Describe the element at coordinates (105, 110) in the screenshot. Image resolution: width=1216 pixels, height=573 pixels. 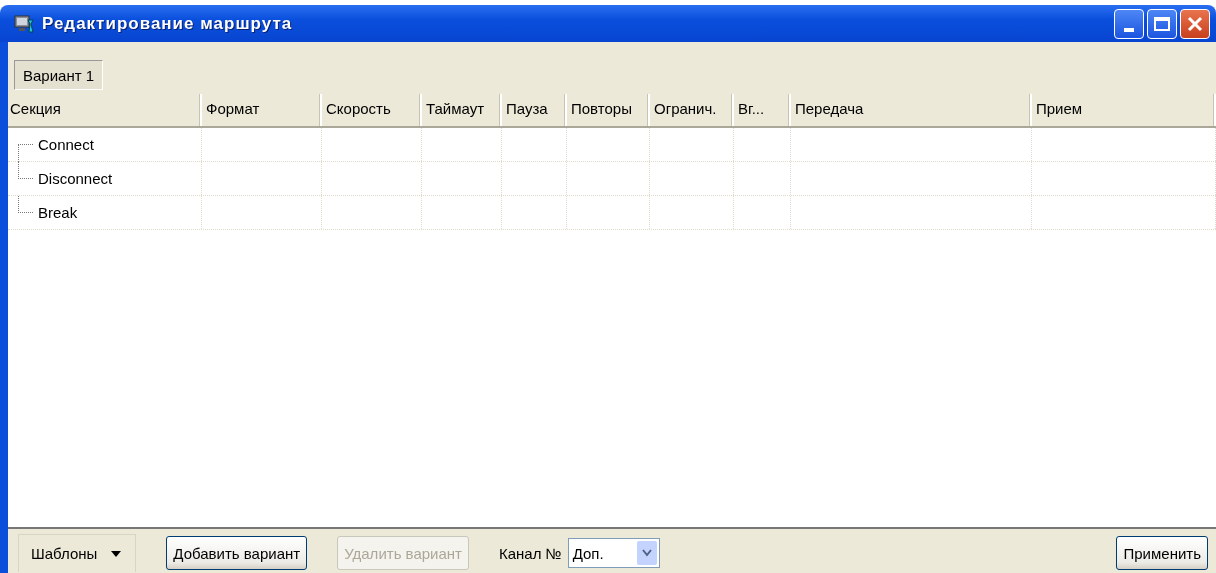
I see `column-header: Секция` at that location.